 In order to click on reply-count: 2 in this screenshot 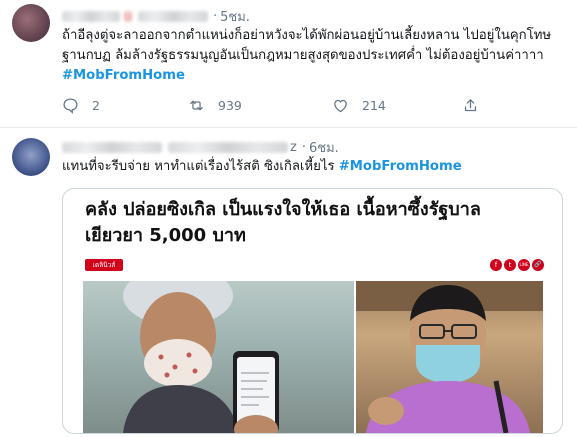, I will do `click(96, 105)`.